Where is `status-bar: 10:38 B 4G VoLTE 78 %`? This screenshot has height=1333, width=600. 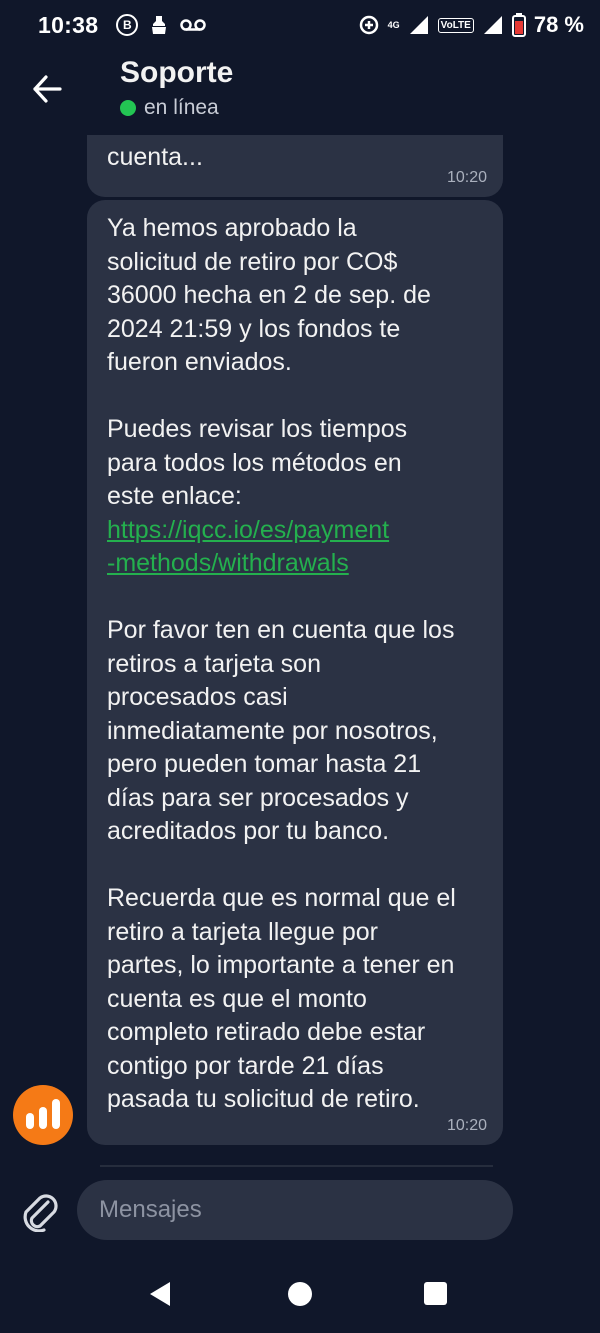 status-bar: 10:38 B 4G VoLTE 78 % is located at coordinates (300, 25).